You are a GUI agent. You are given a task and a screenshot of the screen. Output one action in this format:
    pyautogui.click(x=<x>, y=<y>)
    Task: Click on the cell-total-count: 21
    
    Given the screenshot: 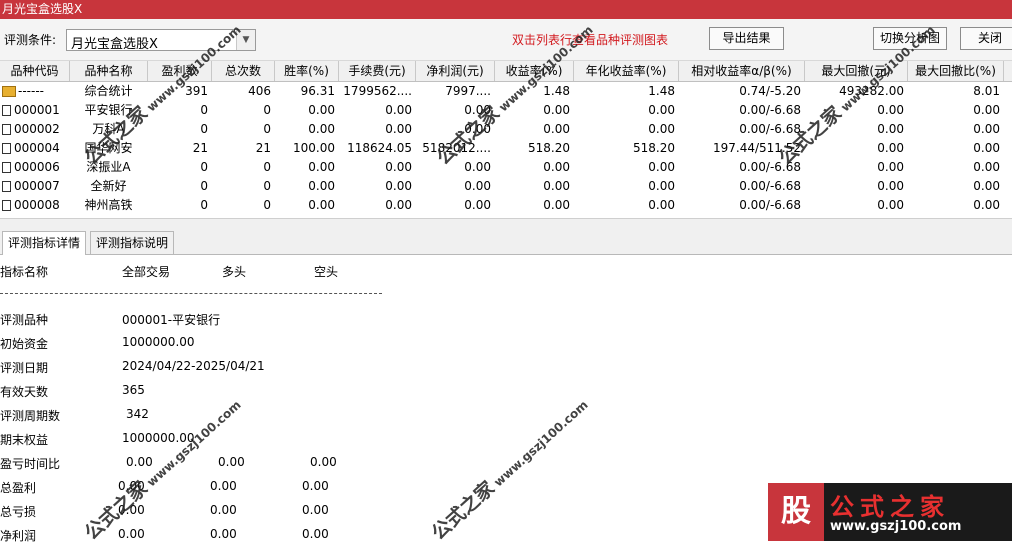 What is the action you would take?
    pyautogui.click(x=263, y=148)
    